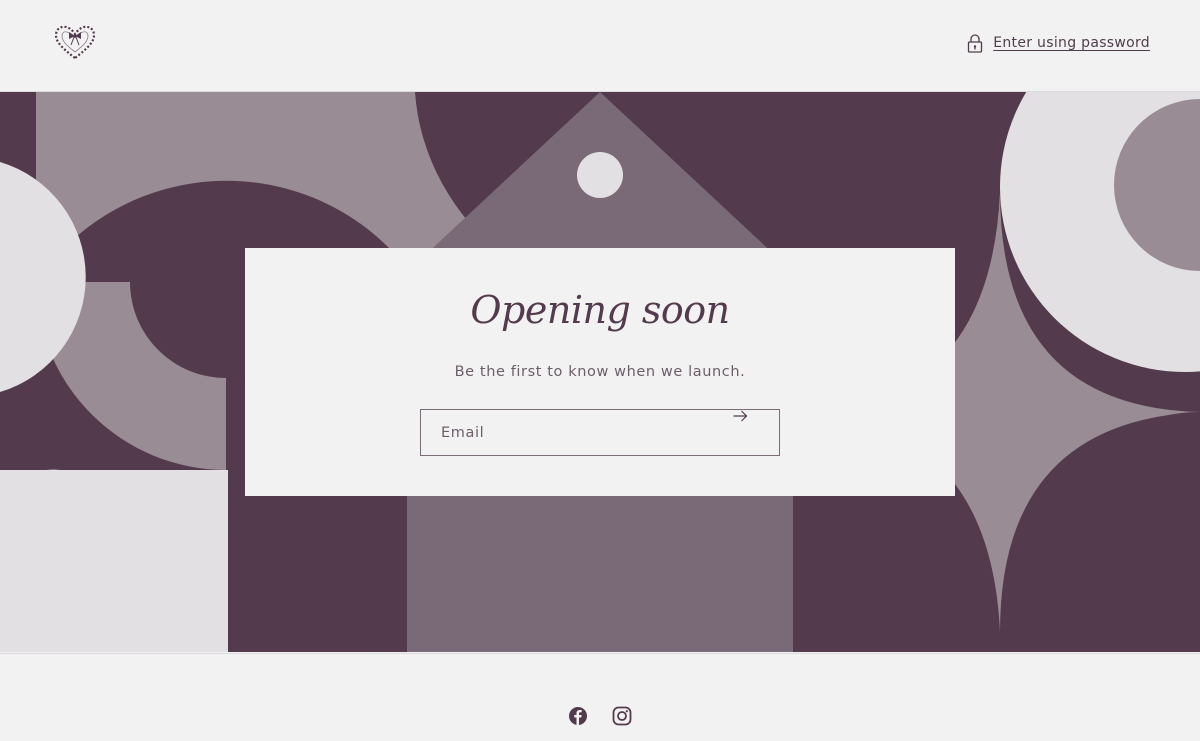  What do you see at coordinates (600, 697) in the screenshot?
I see `site-footer` at bounding box center [600, 697].